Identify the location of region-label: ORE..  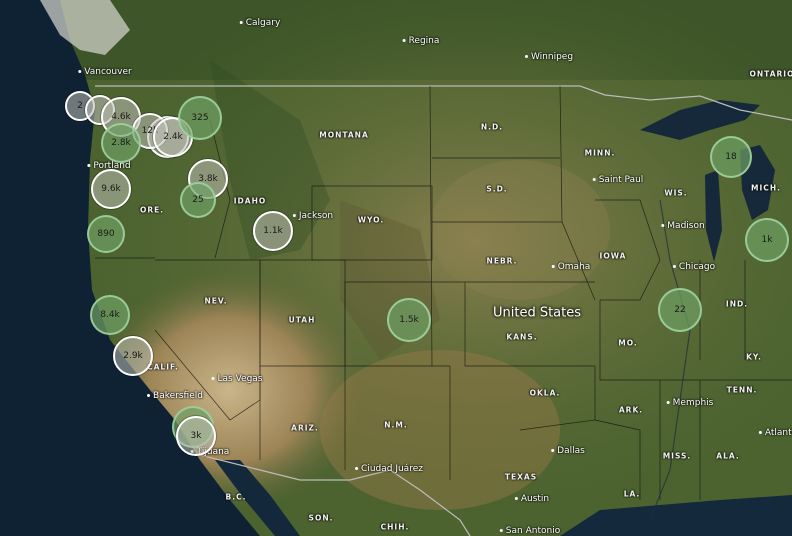
(152, 210).